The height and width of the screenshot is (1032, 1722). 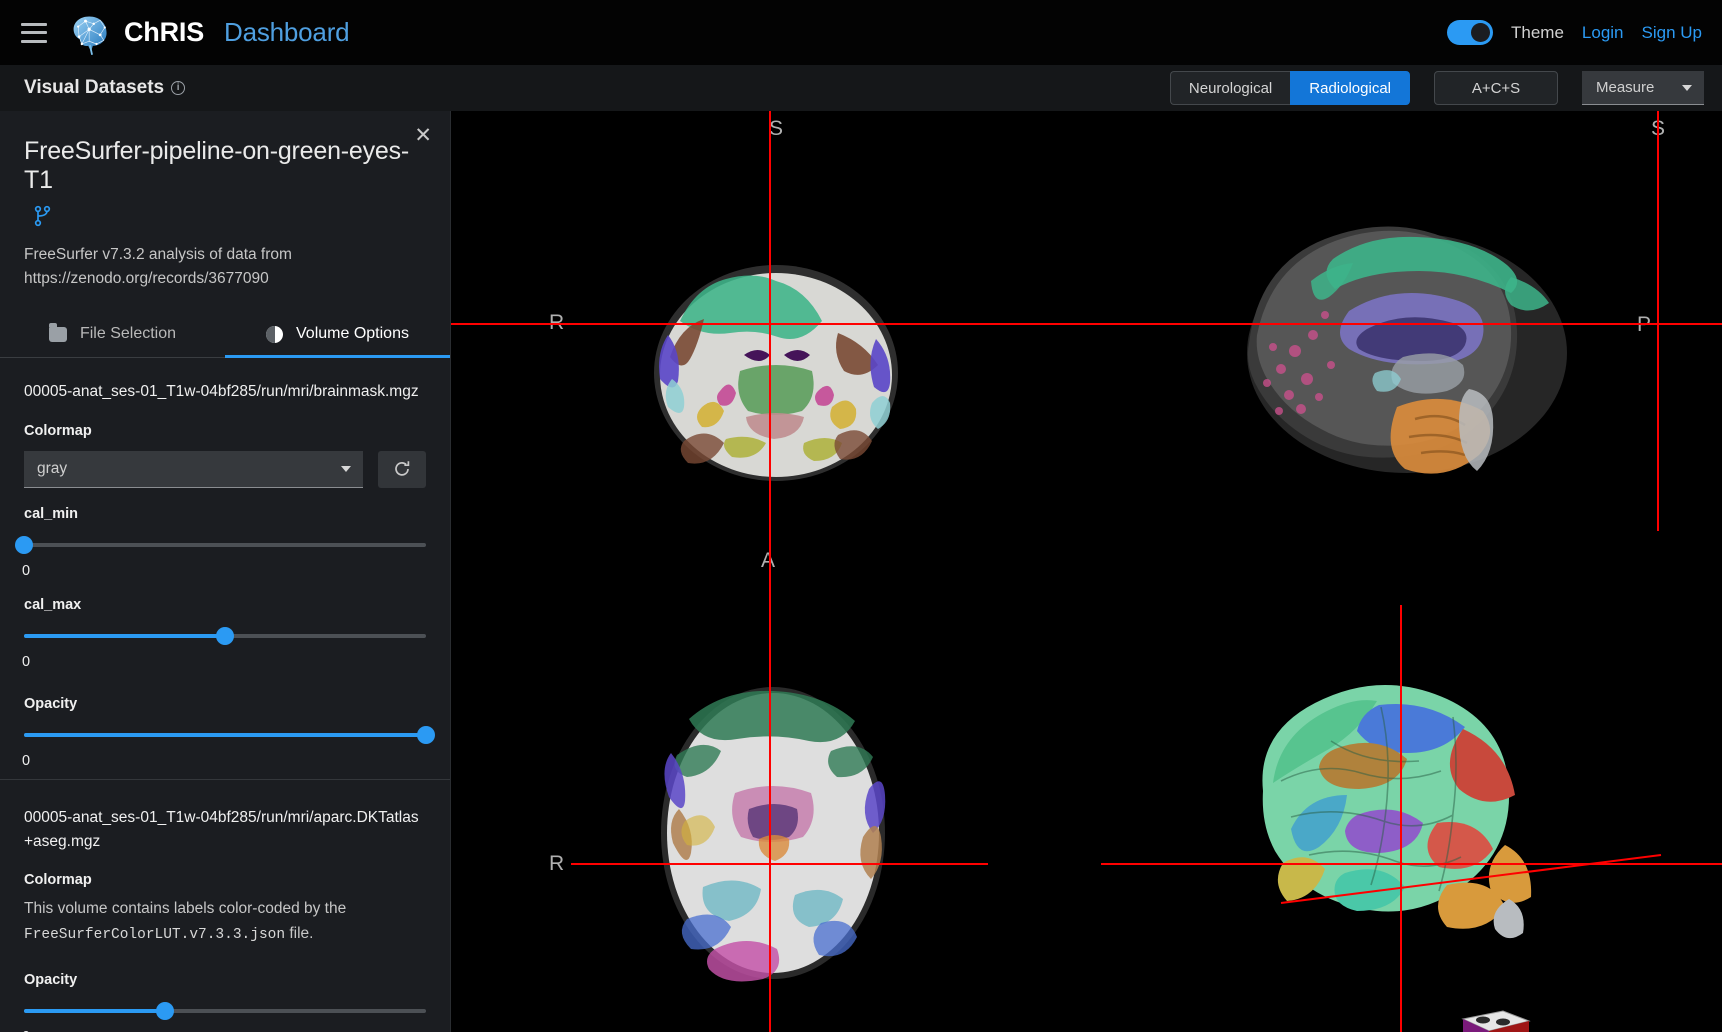 I want to click on tab-volume-options: Volume Options, so click(x=337, y=336).